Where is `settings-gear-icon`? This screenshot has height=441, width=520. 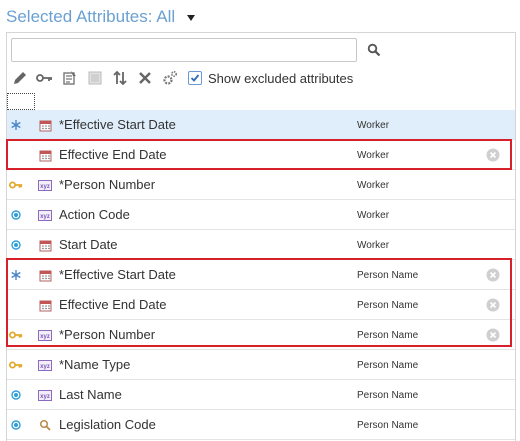
settings-gear-icon is located at coordinates (170, 78).